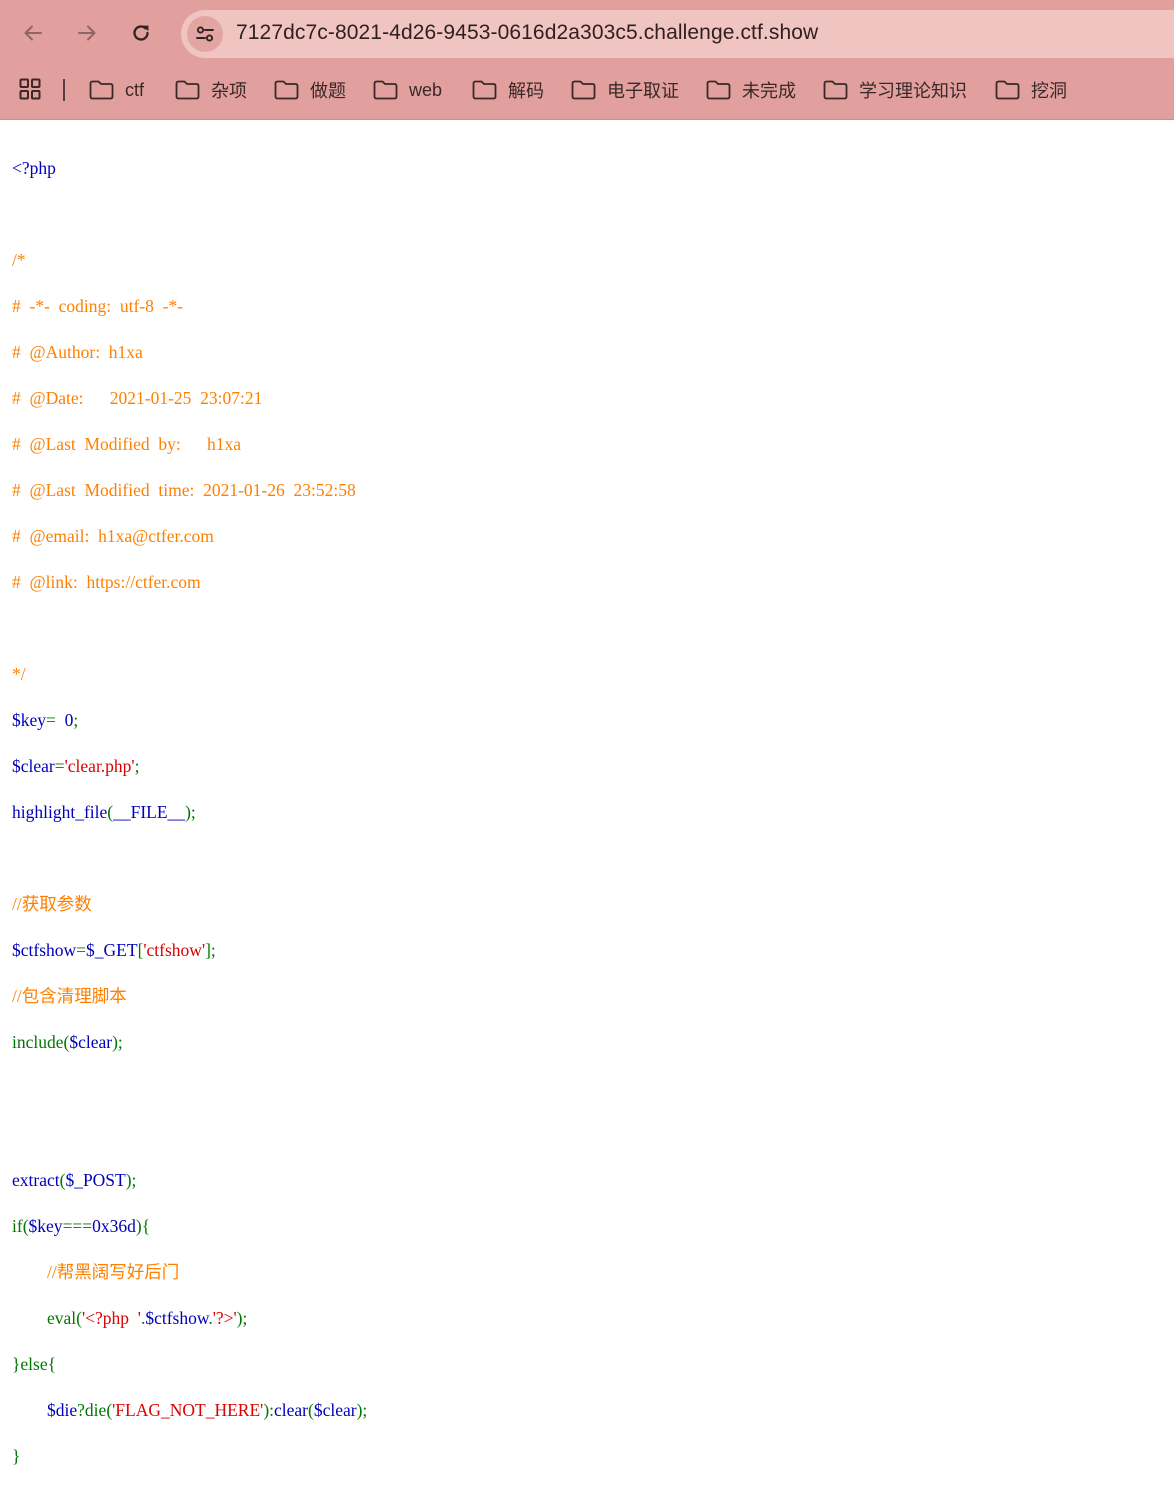  Describe the element at coordinates (913, 91) in the screenshot. I see `bookmark-label: 学习理论知识` at that location.